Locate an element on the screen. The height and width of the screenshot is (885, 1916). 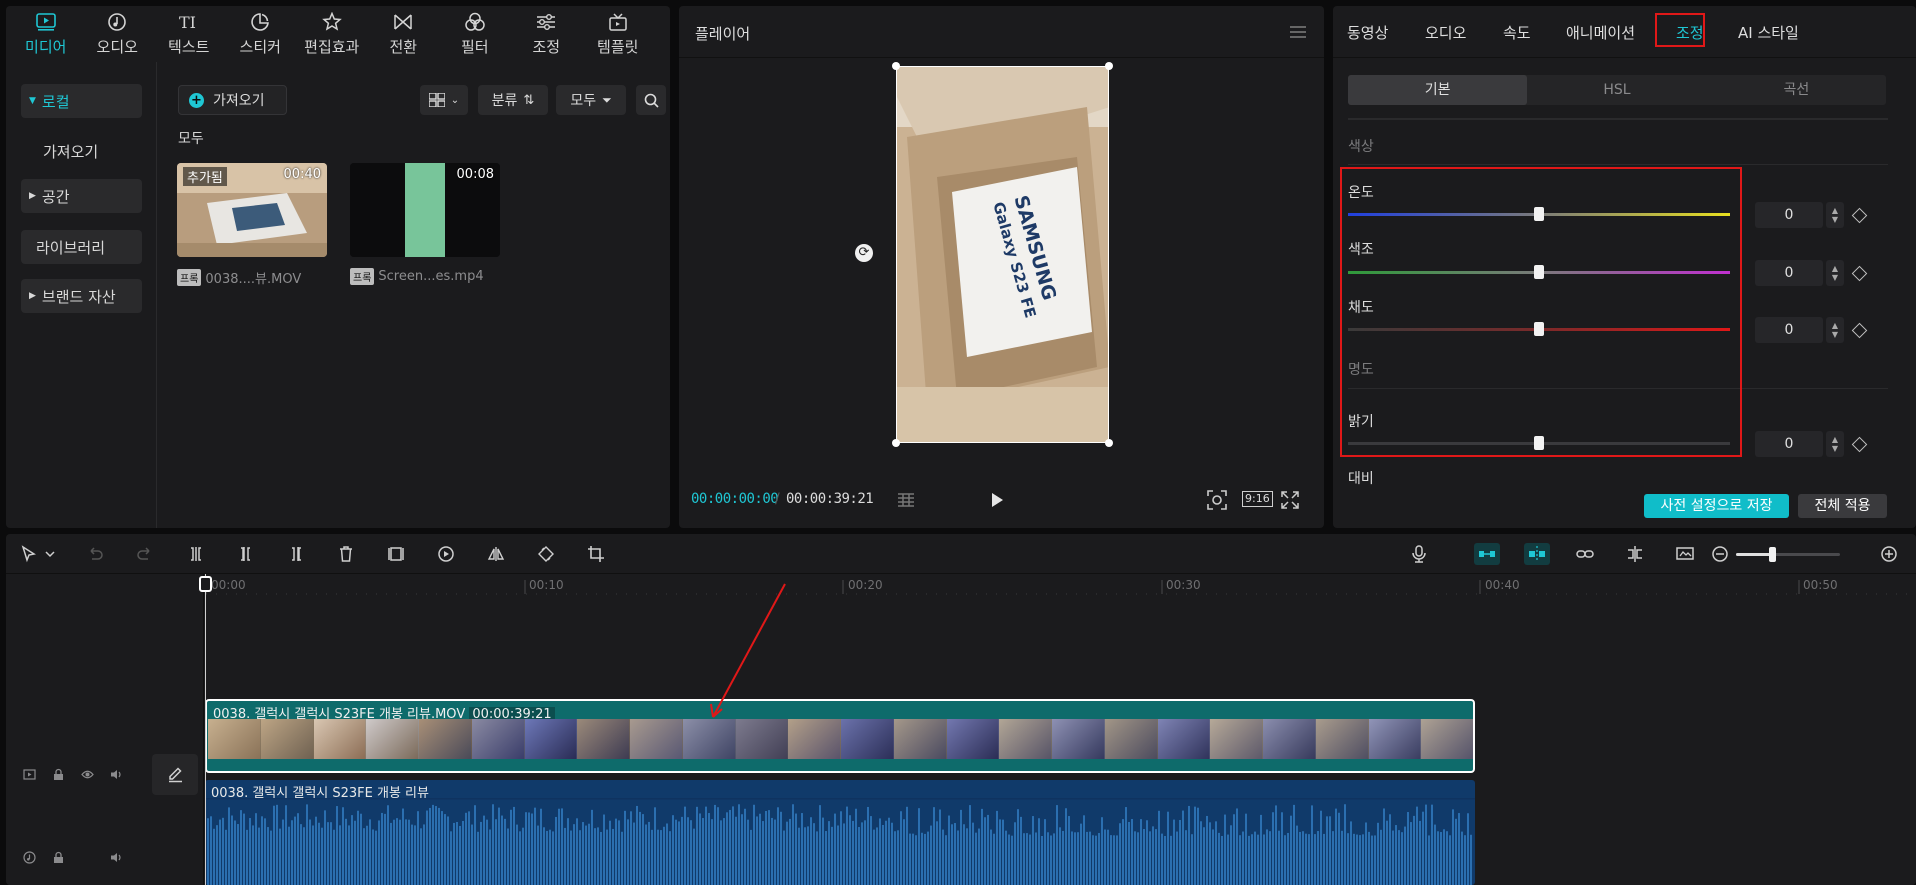
select-tool-icon is located at coordinates (29, 554).